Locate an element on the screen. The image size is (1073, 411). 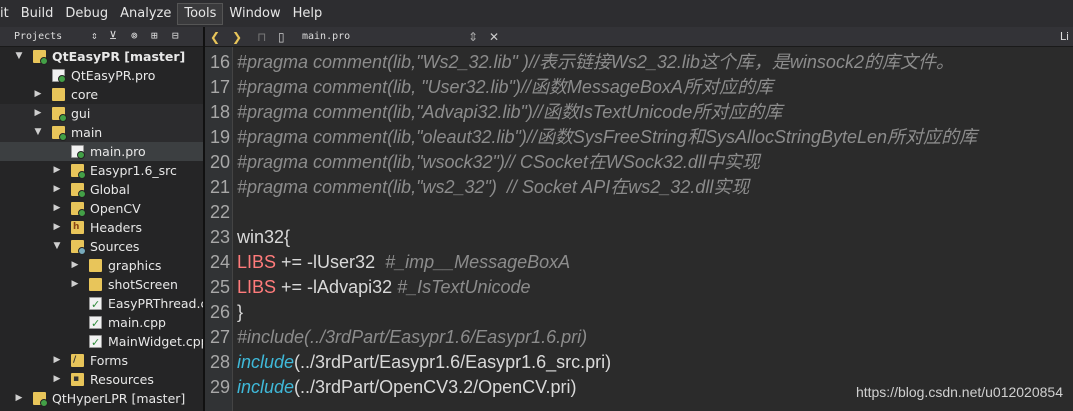
tree-item-label: gui is located at coordinates (81, 113).